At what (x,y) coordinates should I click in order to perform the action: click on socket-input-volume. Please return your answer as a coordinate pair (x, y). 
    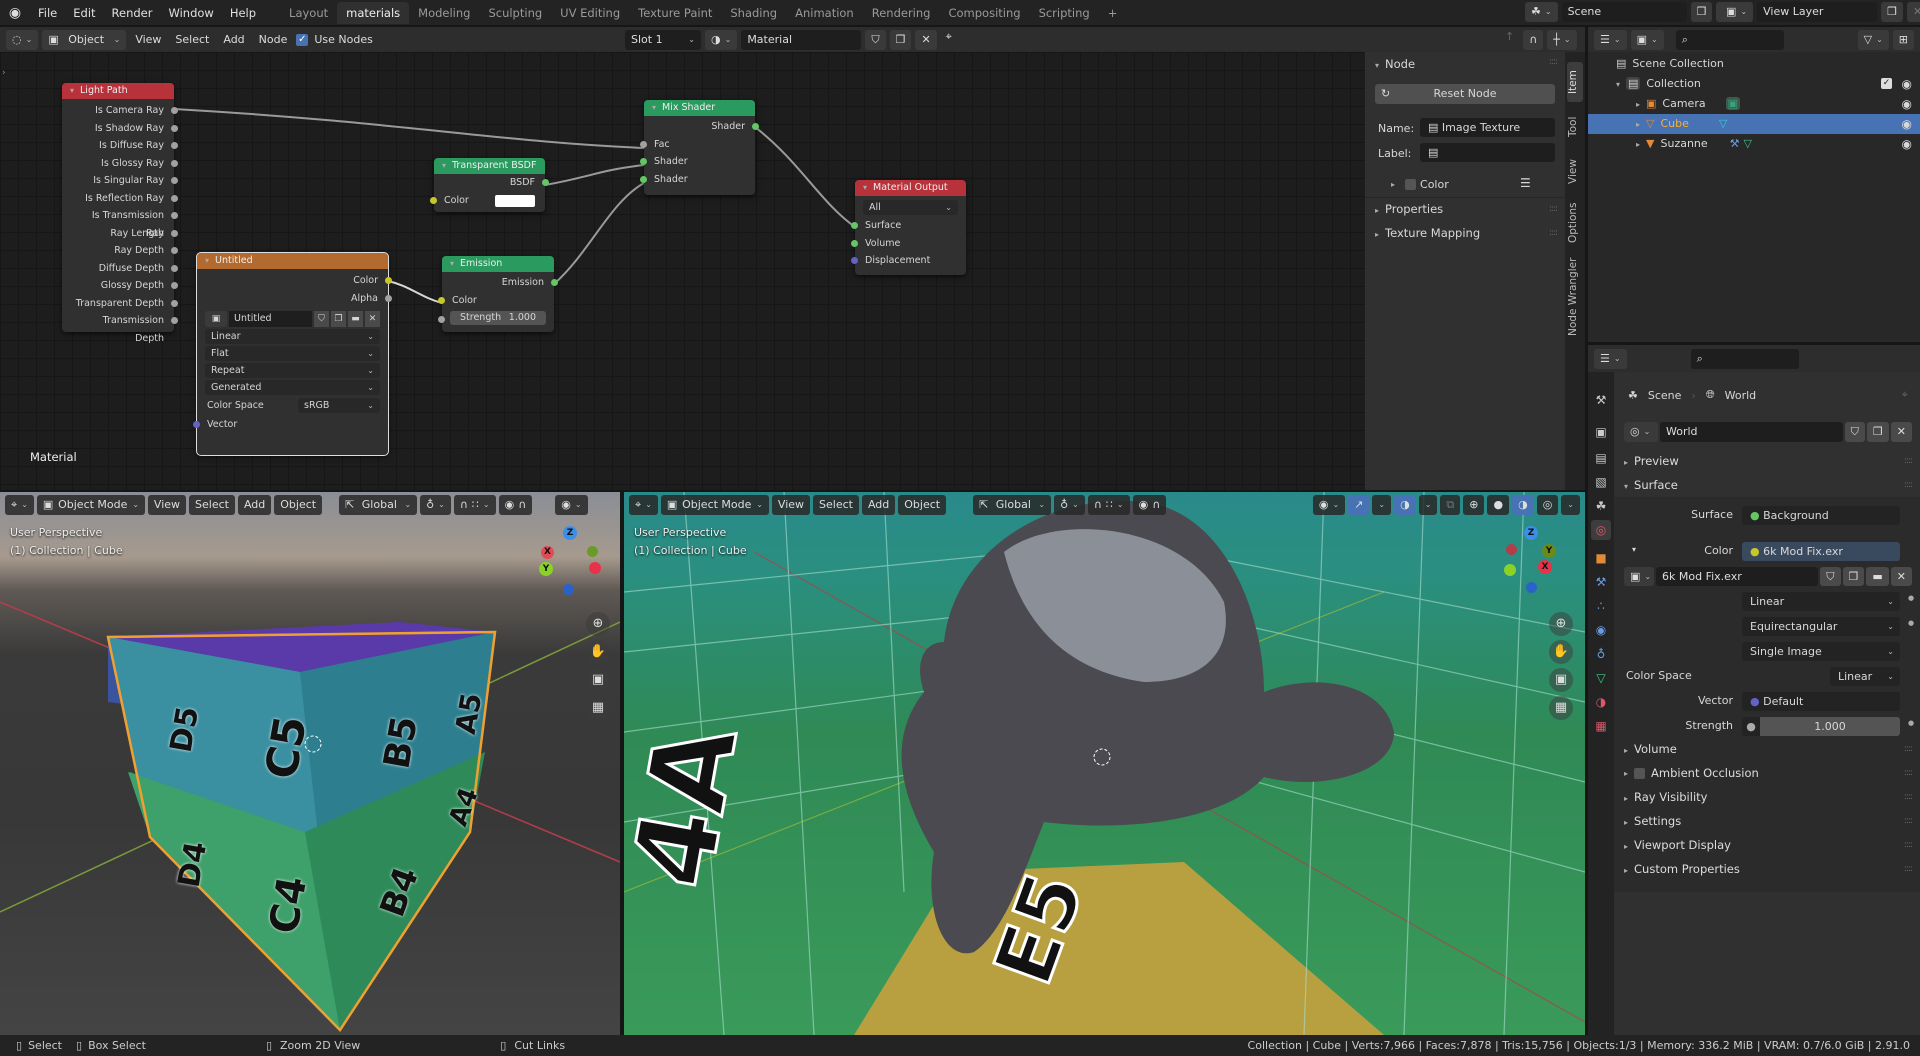
    Looking at the image, I should click on (854, 243).